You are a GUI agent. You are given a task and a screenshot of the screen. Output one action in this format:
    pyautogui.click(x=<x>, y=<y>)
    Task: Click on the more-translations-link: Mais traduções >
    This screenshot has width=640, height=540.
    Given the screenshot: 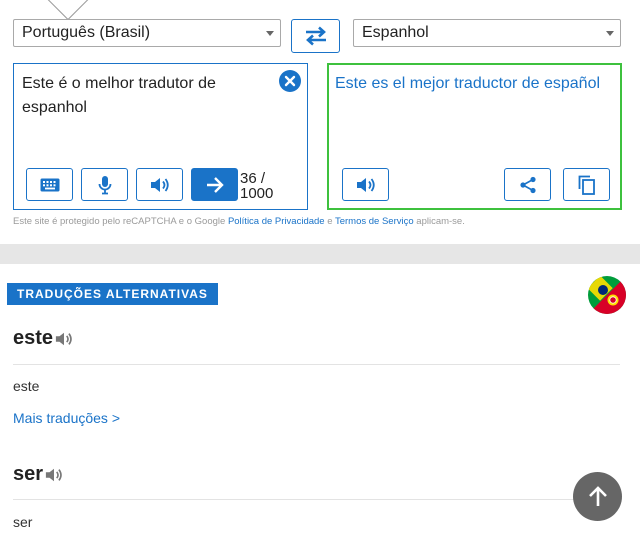 What is the action you would take?
    pyautogui.click(x=66, y=418)
    